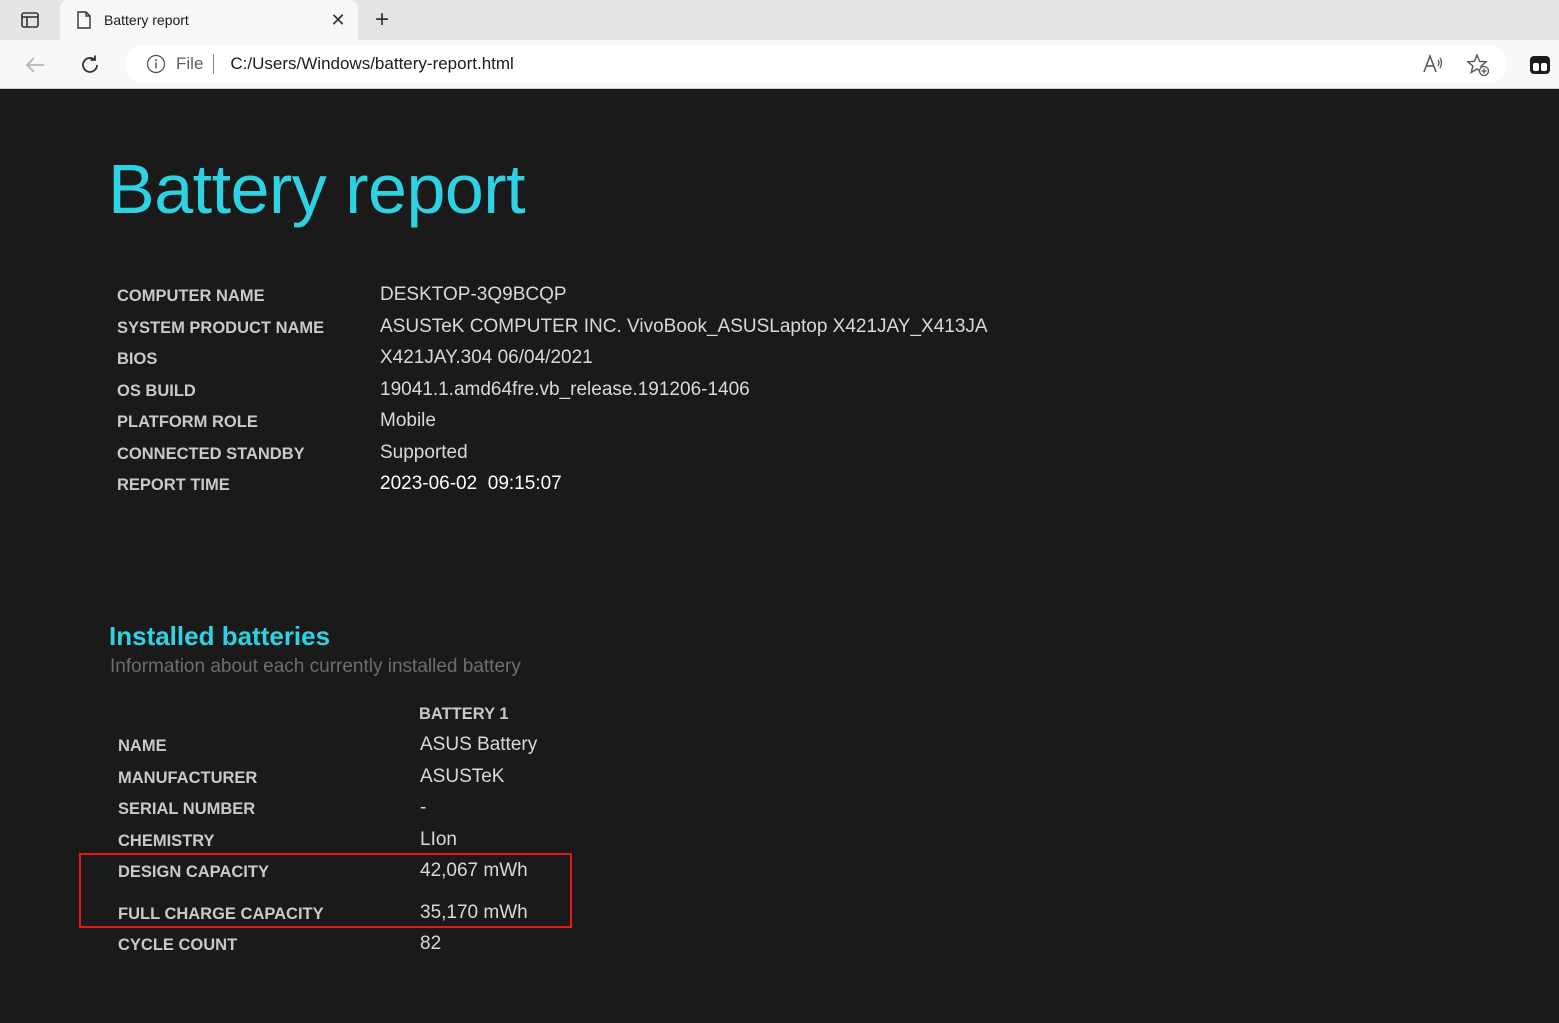  I want to click on info-icon, so click(156, 64).